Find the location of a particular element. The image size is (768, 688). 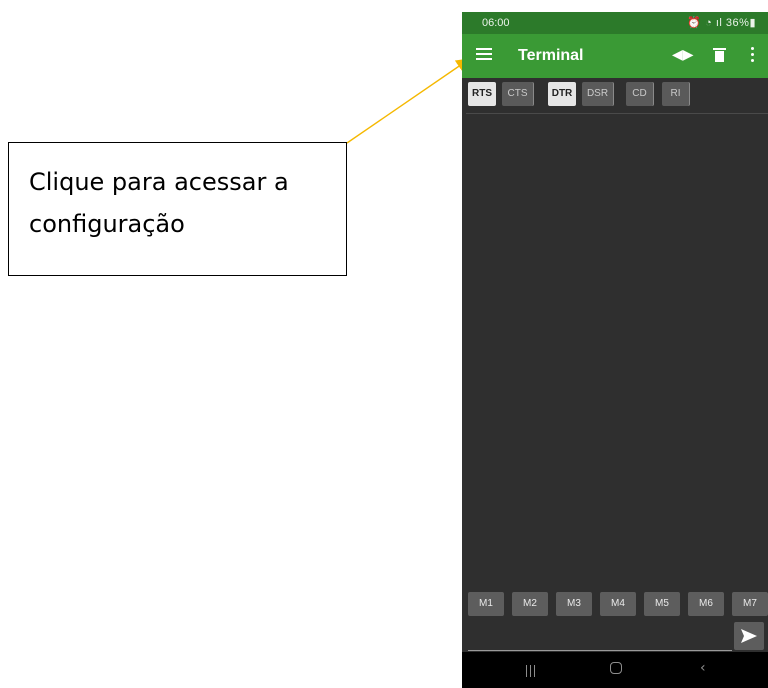

menu-icon is located at coordinates (484, 55).